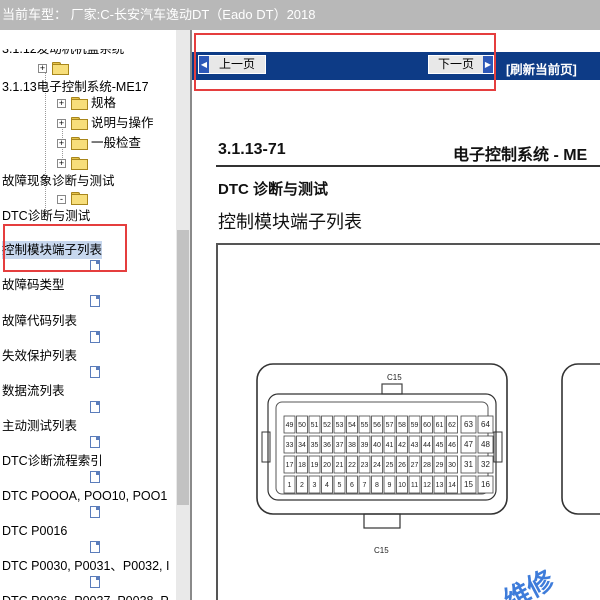  What do you see at coordinates (290, 425) in the screenshot?
I see `connector-pin-label: 49` at bounding box center [290, 425].